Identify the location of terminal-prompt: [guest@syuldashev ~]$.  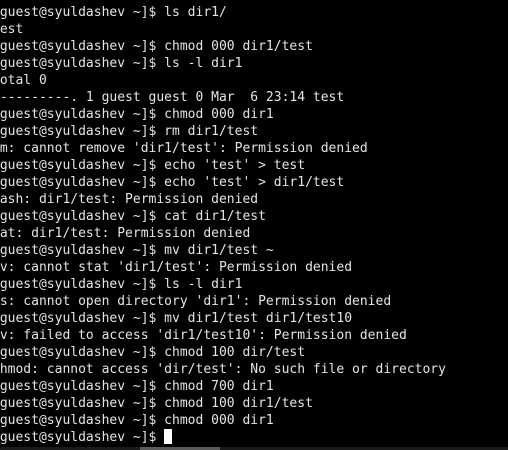
(82, 437).